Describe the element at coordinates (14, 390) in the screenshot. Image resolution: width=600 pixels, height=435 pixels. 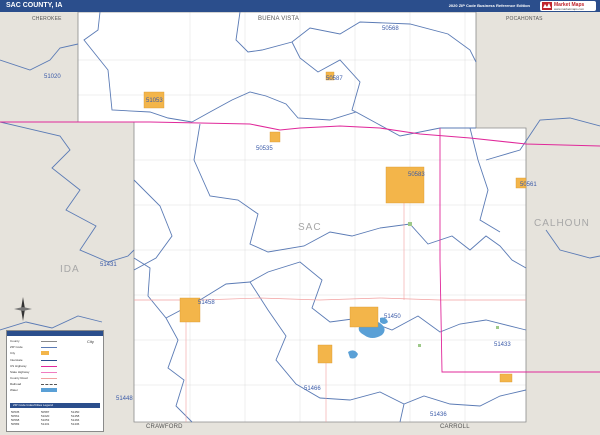
I see `legend-row-water: Water` at that location.